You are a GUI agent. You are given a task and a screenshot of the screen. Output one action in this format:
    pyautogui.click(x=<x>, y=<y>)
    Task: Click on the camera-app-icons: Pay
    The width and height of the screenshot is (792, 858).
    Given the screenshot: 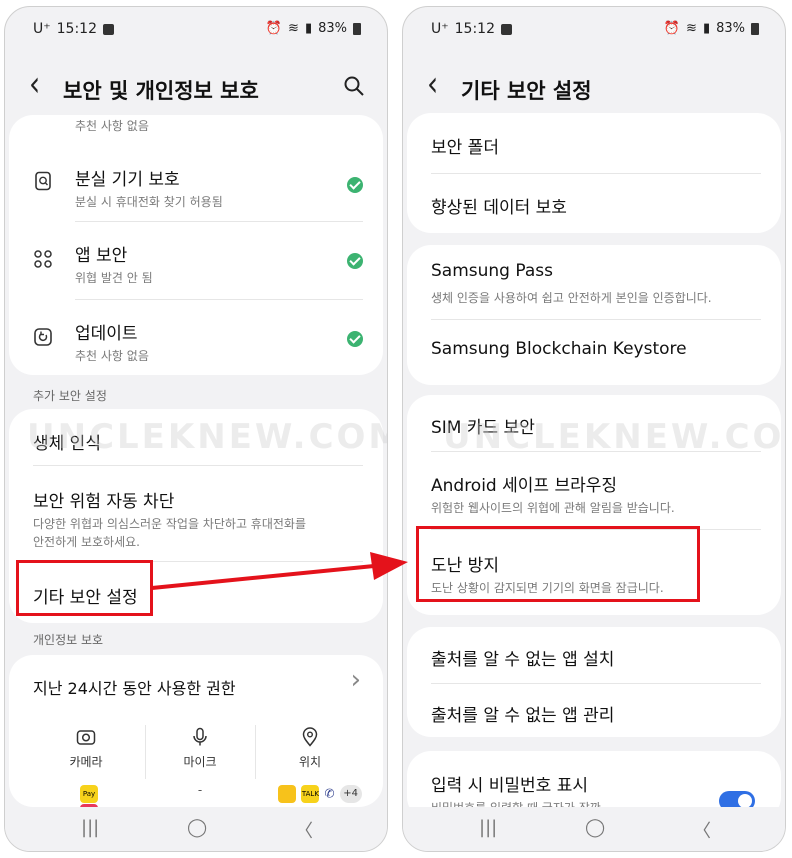 What is the action you would take?
    pyautogui.click(x=89, y=795)
    